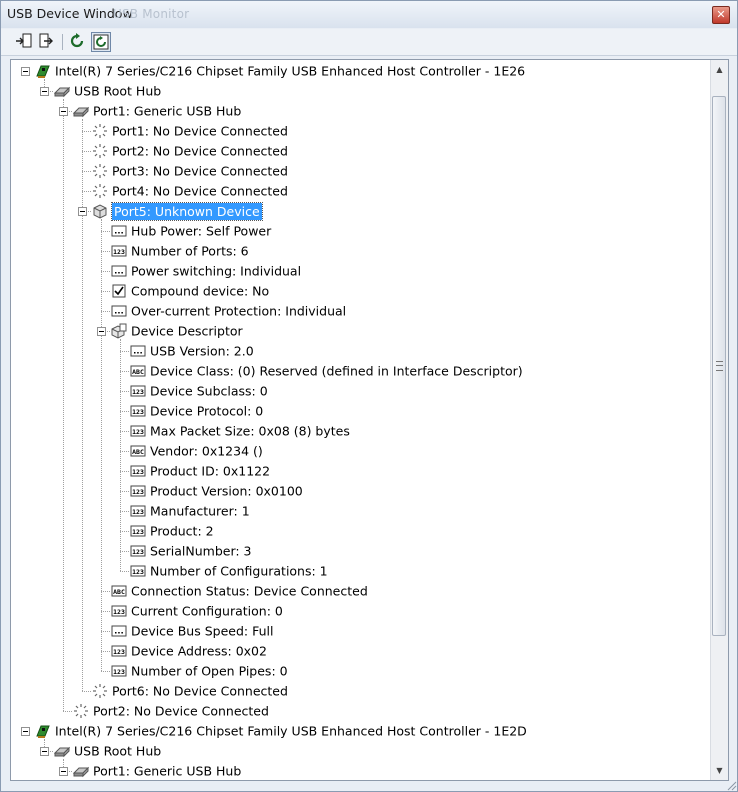 The width and height of the screenshot is (738, 792). I want to click on tree-node-label: Device Bus Speed: Full, so click(202, 631).